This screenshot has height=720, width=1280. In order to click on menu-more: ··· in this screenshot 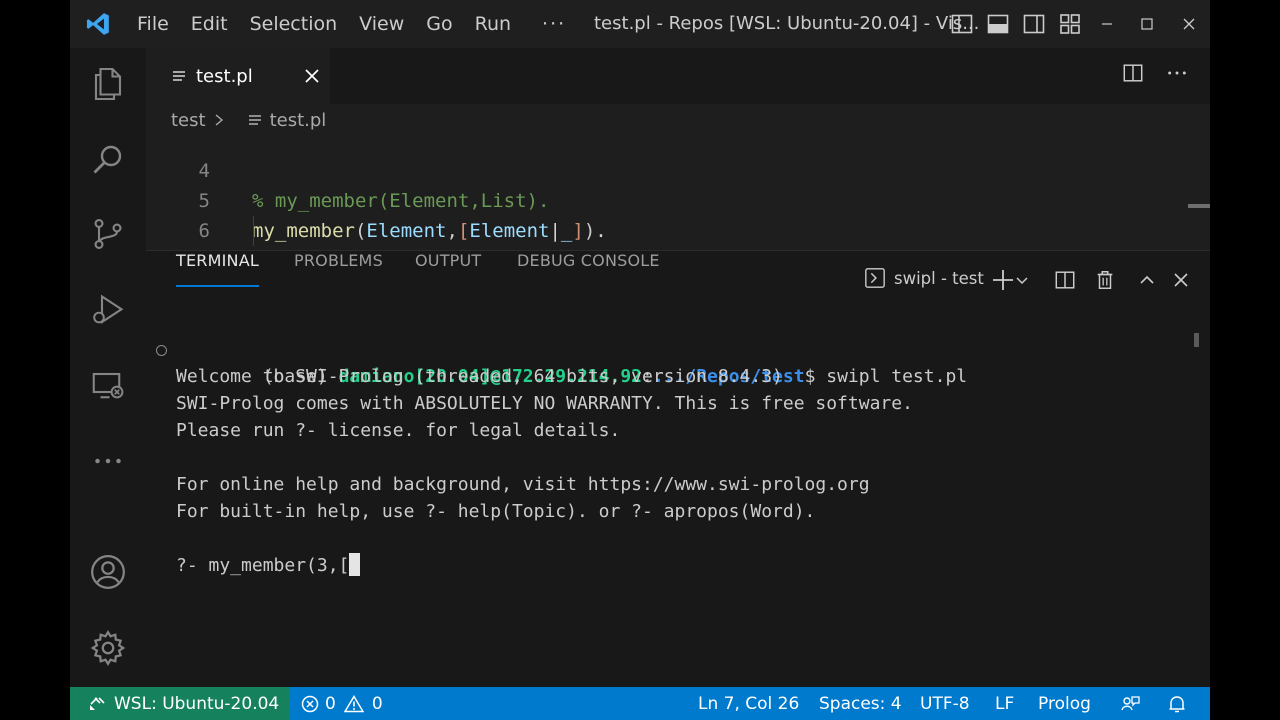, I will do `click(549, 24)`.